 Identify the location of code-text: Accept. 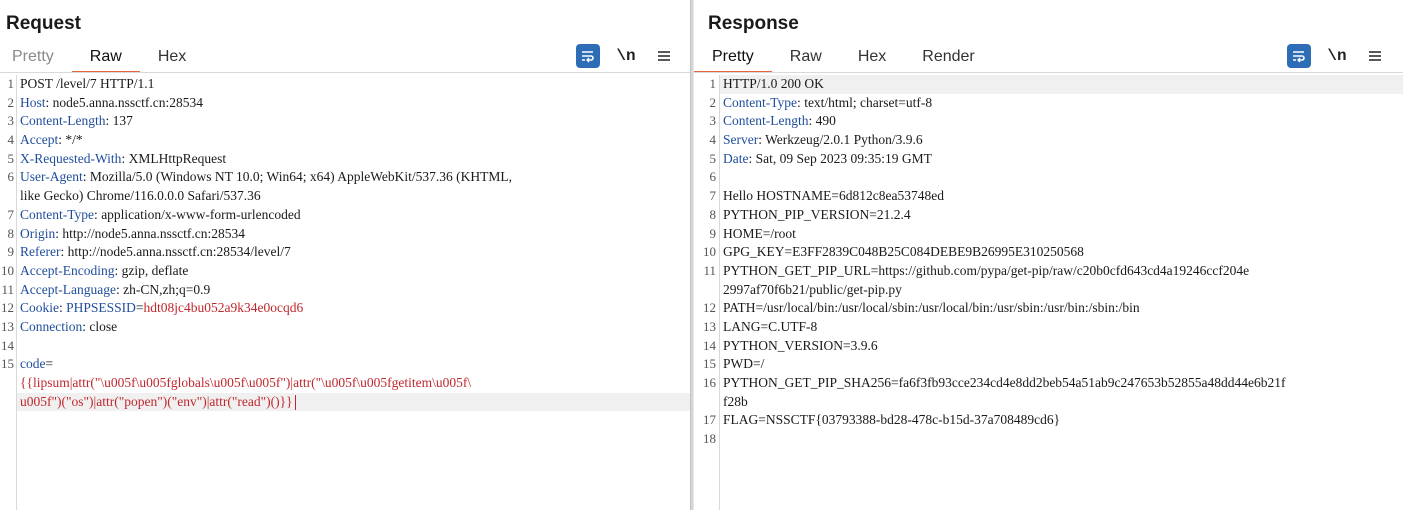
(39, 140).